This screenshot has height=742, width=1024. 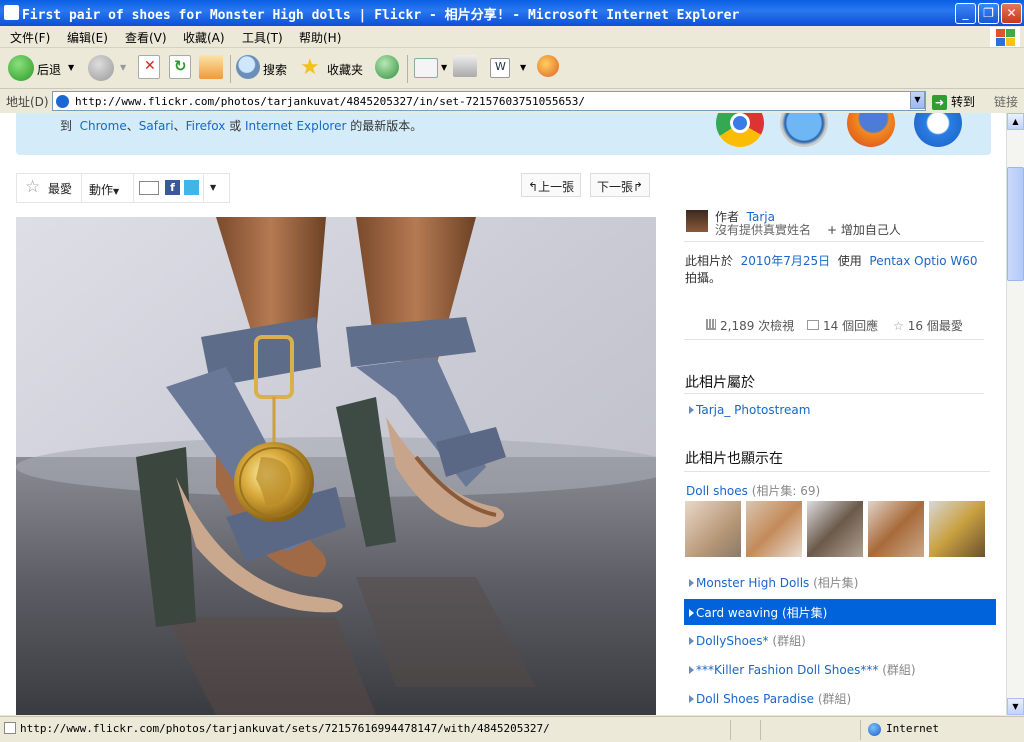 What do you see at coordinates (87, 37) in the screenshot?
I see `menu-edit: 编辑(E)` at bounding box center [87, 37].